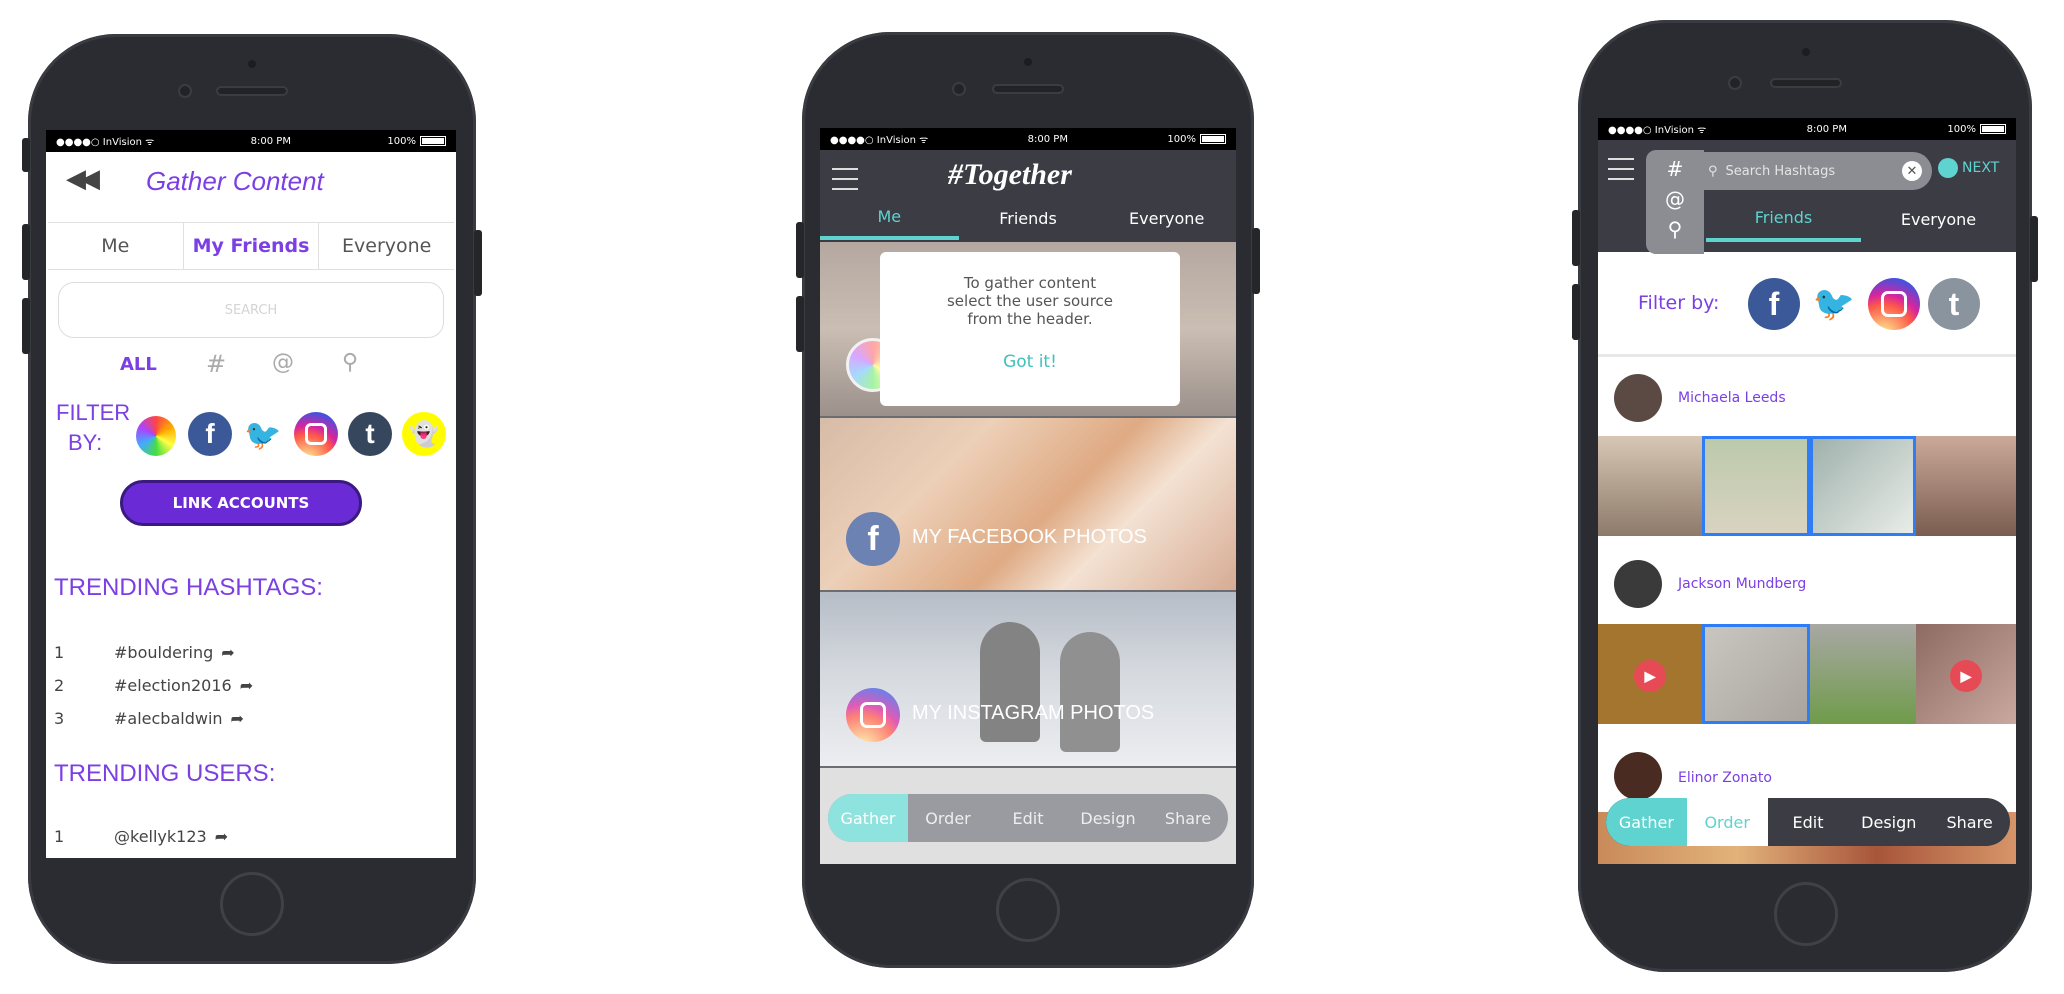 The width and height of the screenshot is (2064, 994). I want to click on filter-all: ALL, so click(138, 364).